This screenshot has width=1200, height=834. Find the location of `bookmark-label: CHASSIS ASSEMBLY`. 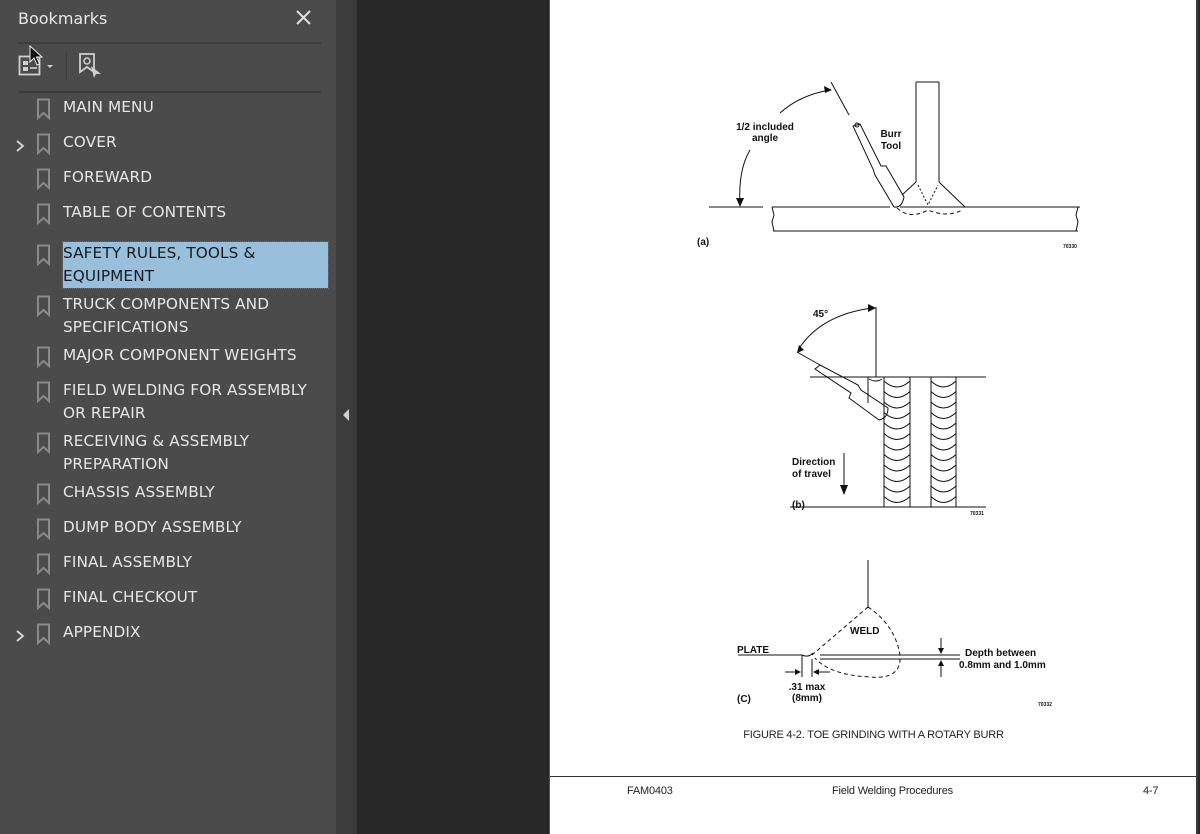

bookmark-label: CHASSIS ASSEMBLY is located at coordinates (139, 492).